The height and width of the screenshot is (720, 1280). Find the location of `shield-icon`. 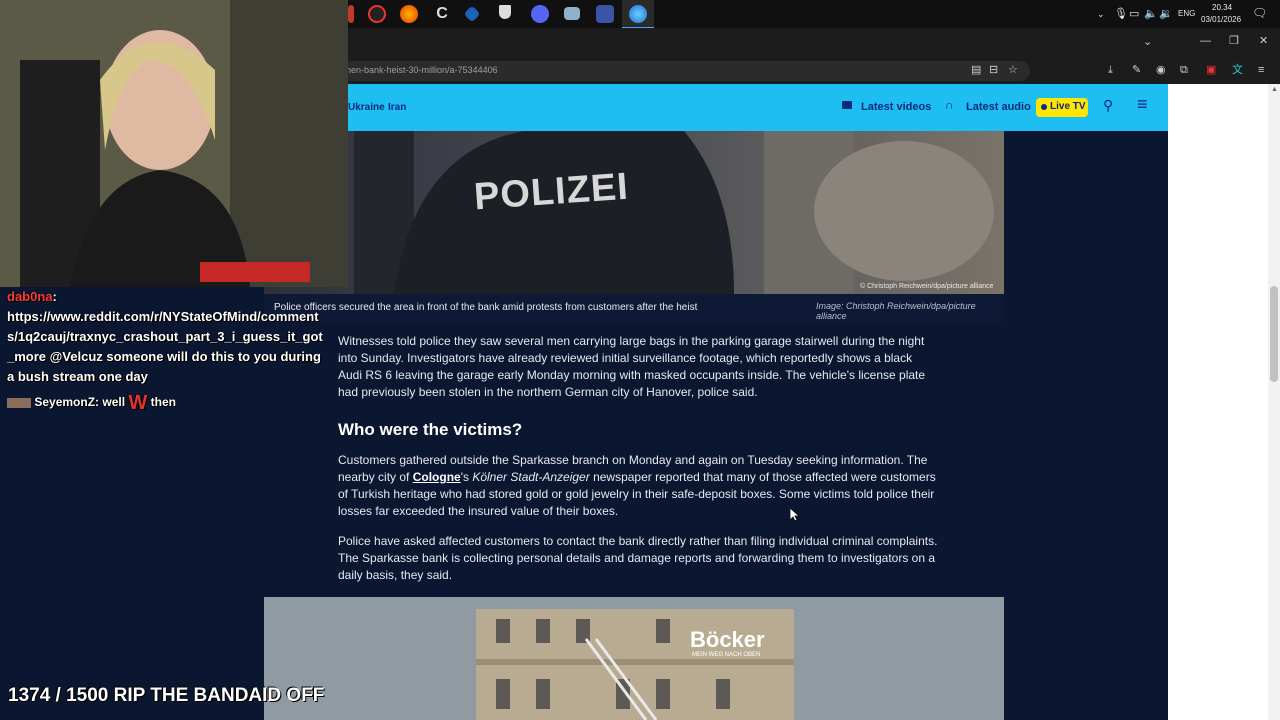

shield-icon is located at coordinates (505, 12).